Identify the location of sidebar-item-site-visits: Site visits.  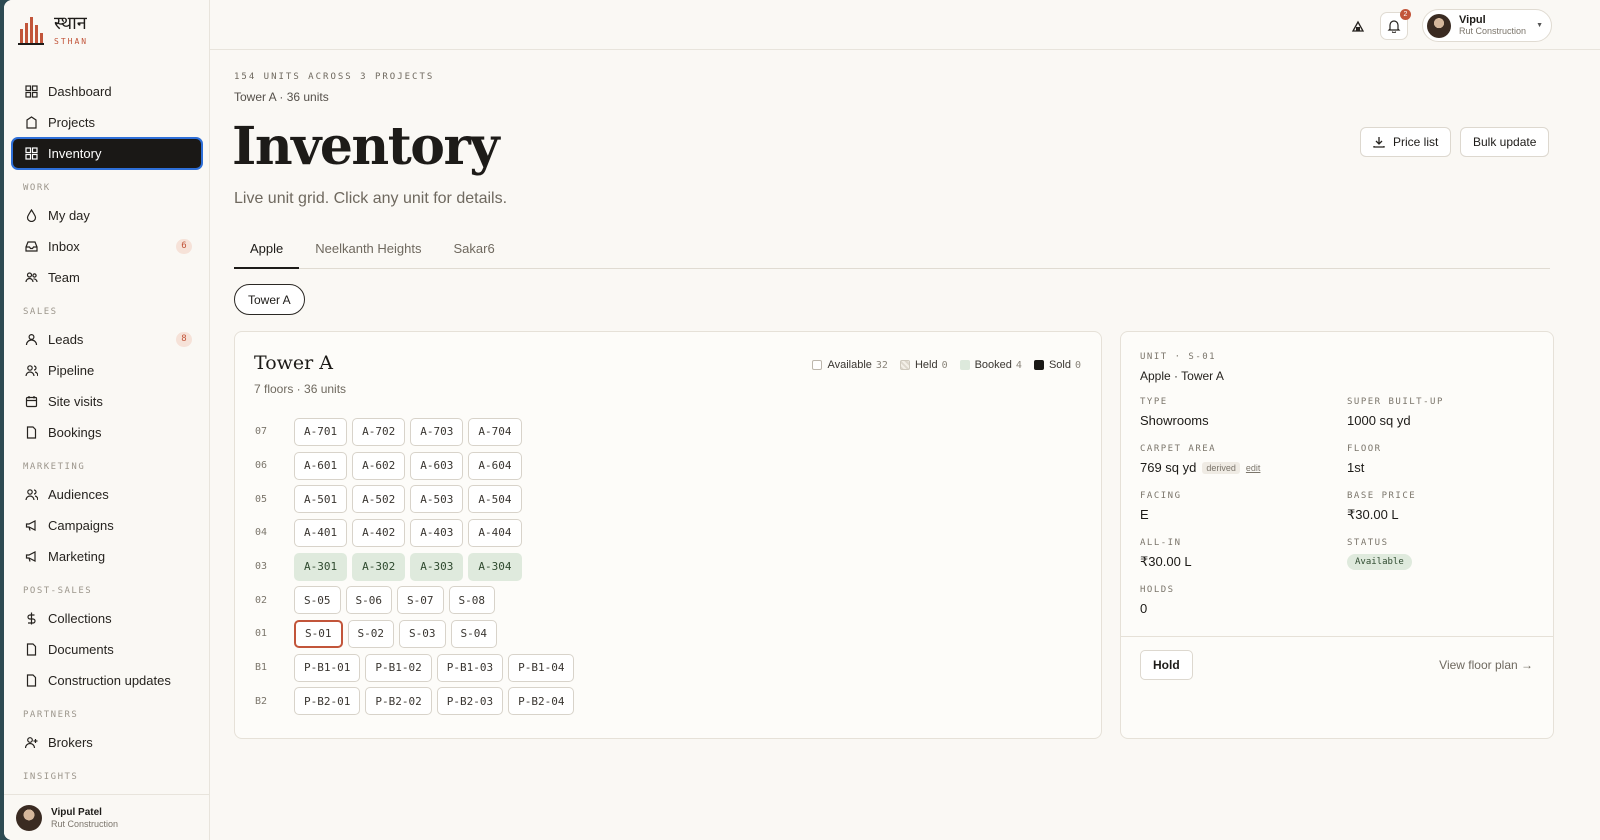
(107, 401).